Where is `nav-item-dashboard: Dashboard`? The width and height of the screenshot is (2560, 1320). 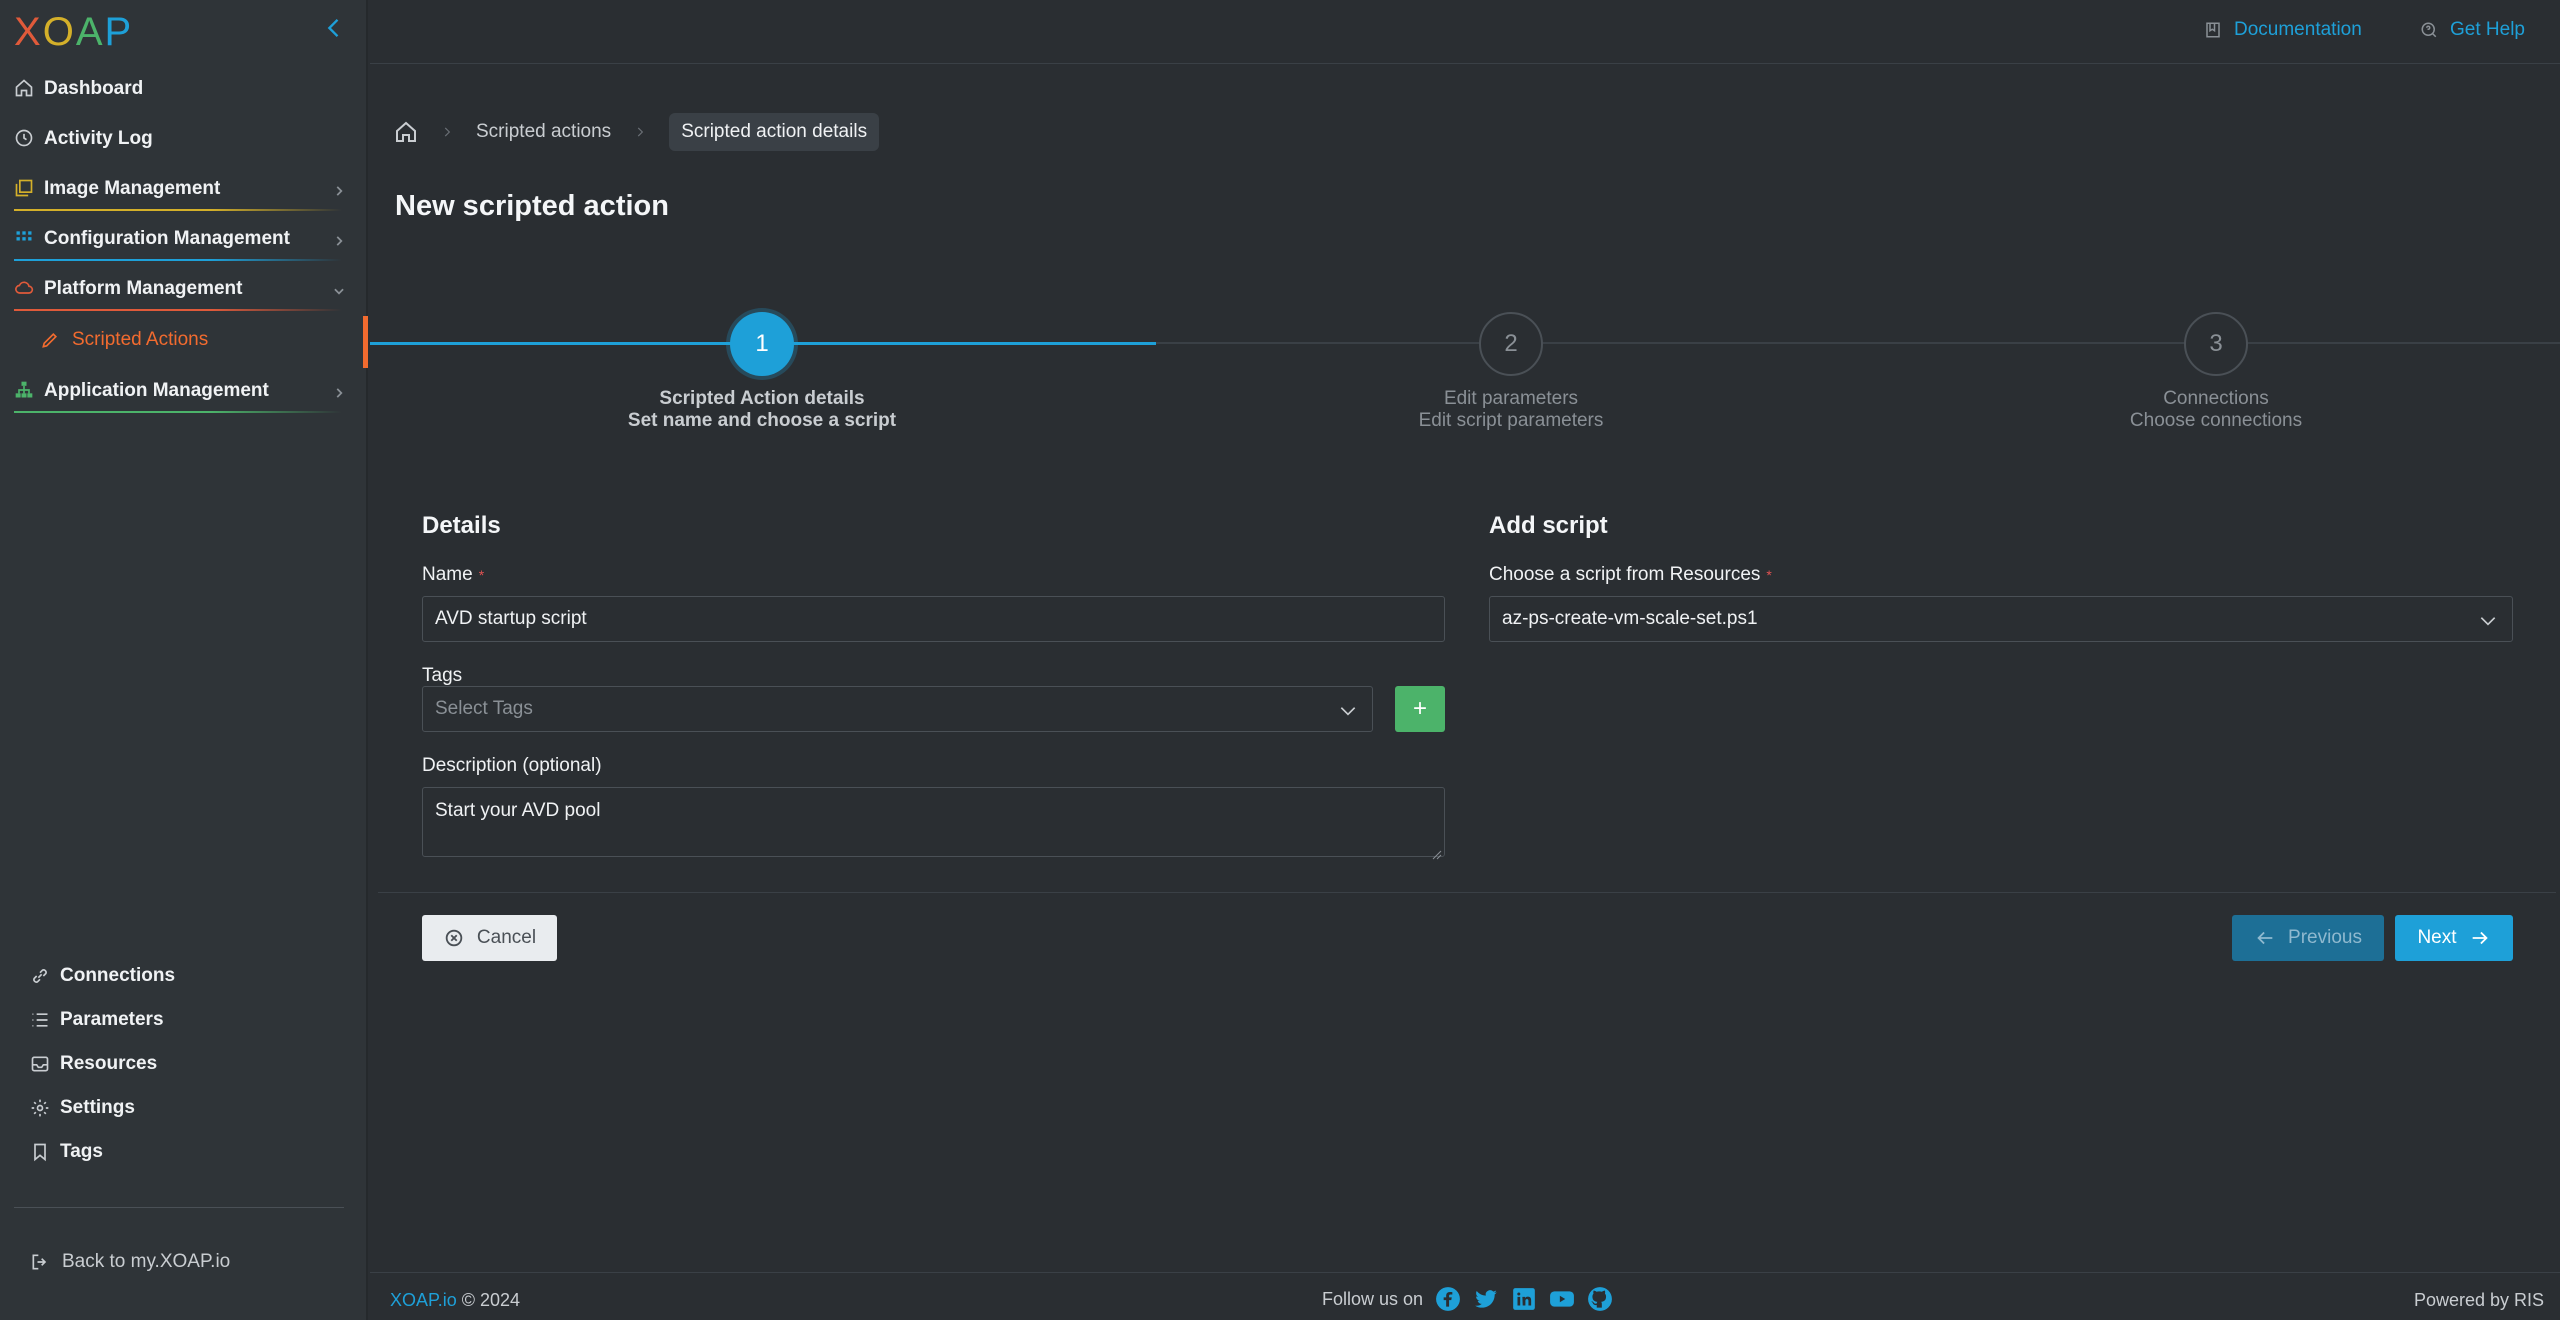
nav-item-dashboard: Dashboard is located at coordinates (184, 89).